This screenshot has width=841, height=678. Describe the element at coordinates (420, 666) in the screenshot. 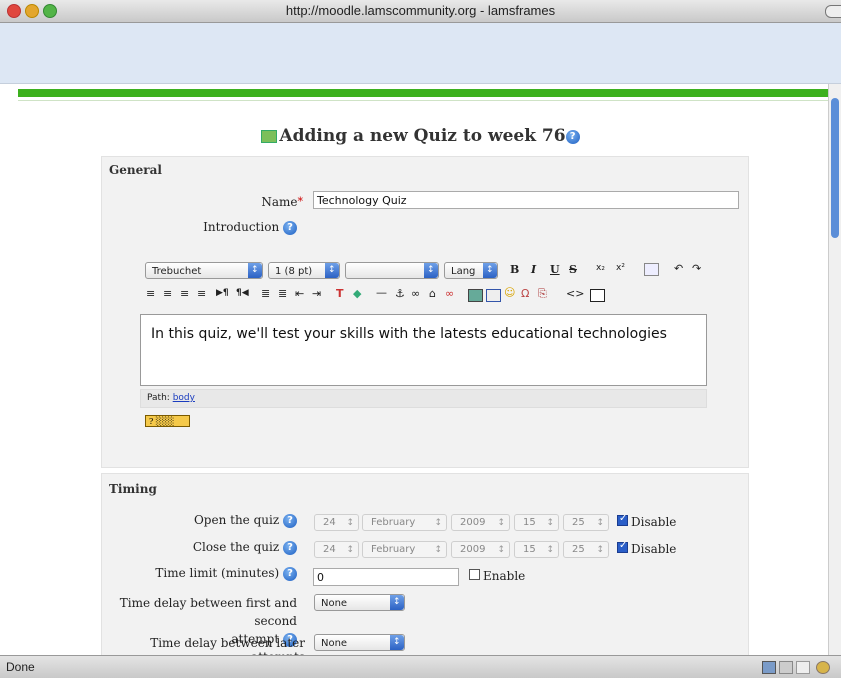

I see `status-bar: Done` at that location.